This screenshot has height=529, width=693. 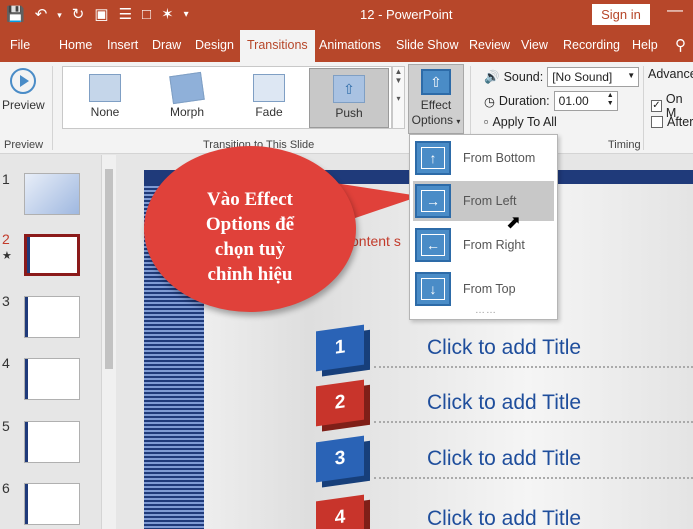 What do you see at coordinates (499, 158) in the screenshot?
I see `menu-item-label: From Bottom` at bounding box center [499, 158].